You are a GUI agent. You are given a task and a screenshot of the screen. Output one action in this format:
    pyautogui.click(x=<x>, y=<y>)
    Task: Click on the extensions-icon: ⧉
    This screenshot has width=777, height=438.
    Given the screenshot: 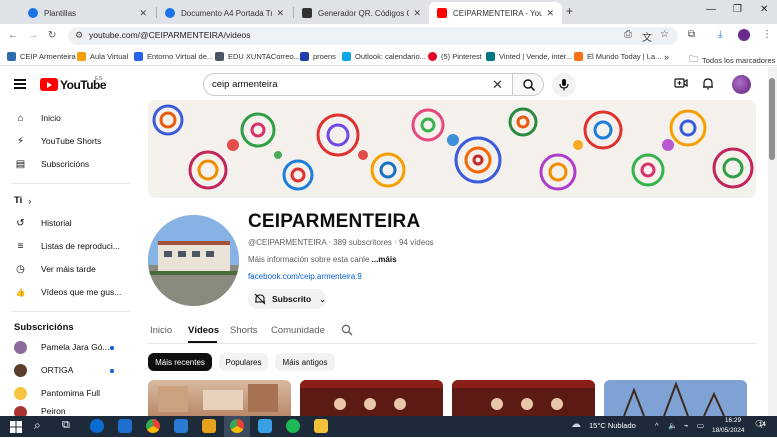 What is the action you would take?
    pyautogui.click(x=691, y=34)
    